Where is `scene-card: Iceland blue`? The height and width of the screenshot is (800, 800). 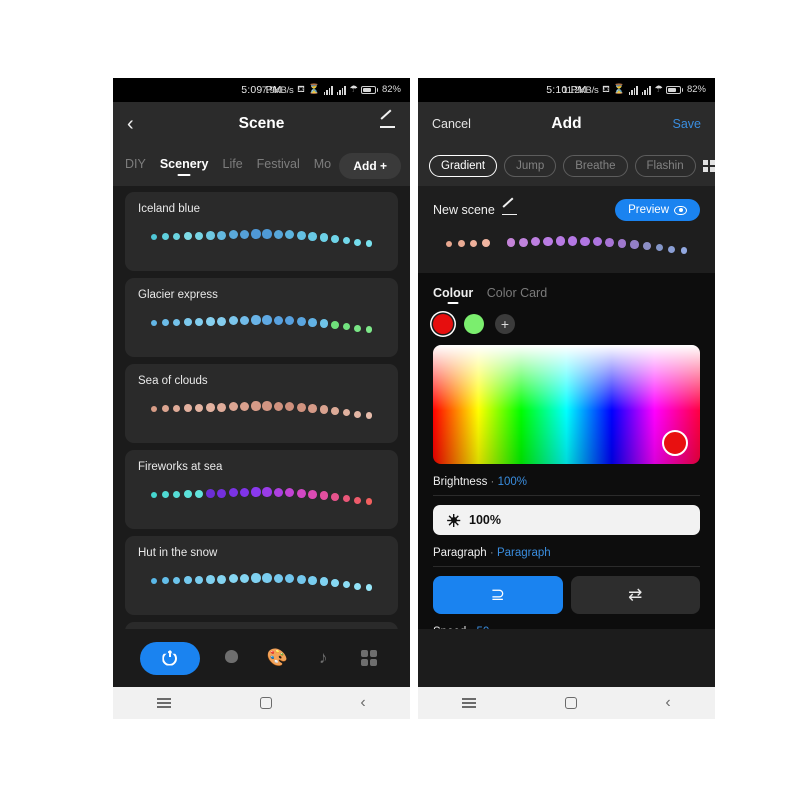
scene-card: Iceland blue is located at coordinates (261, 231).